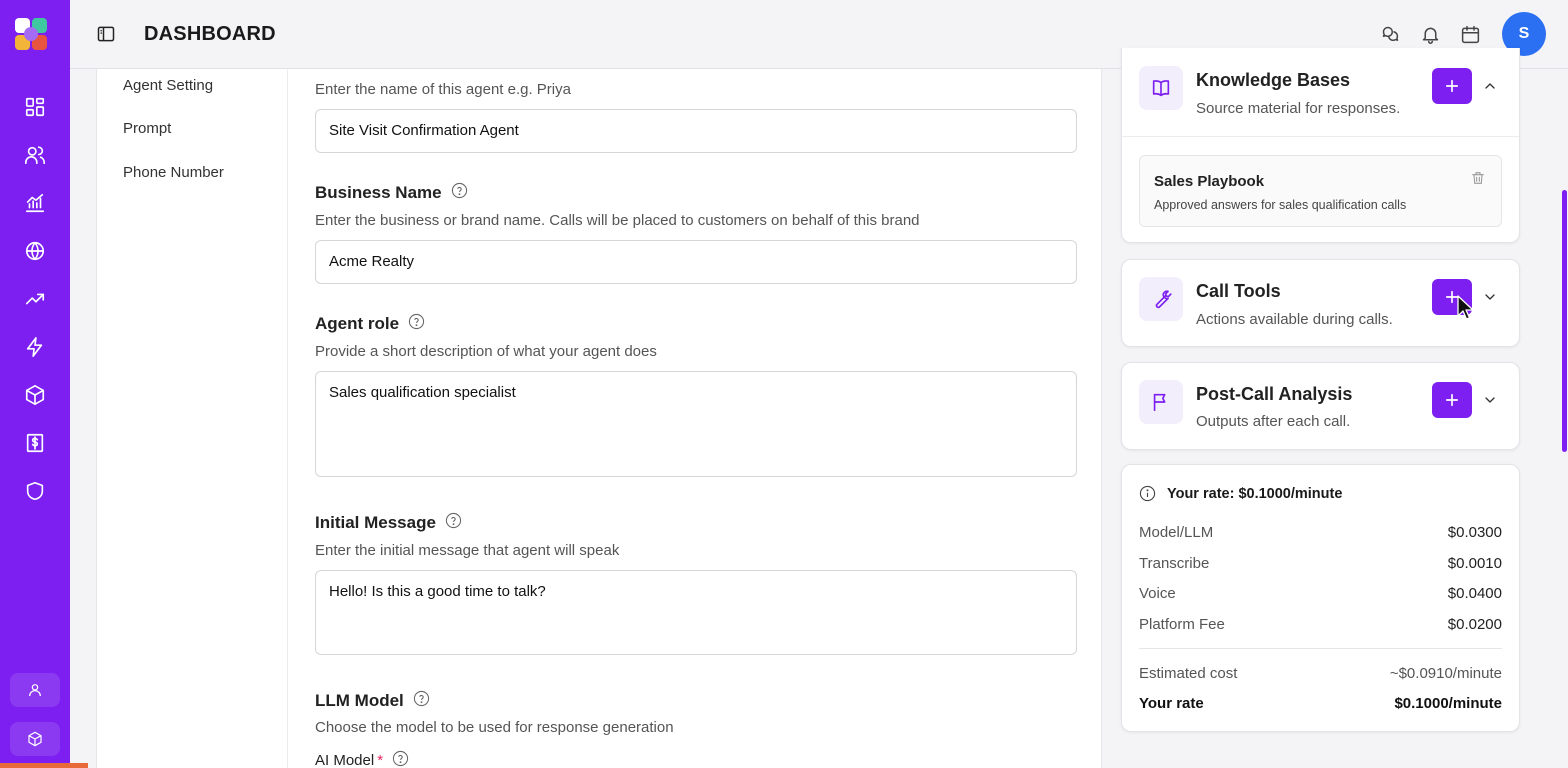  What do you see at coordinates (168, 85) in the screenshot?
I see `subnav-item-agent-setting: Agent Setting` at bounding box center [168, 85].